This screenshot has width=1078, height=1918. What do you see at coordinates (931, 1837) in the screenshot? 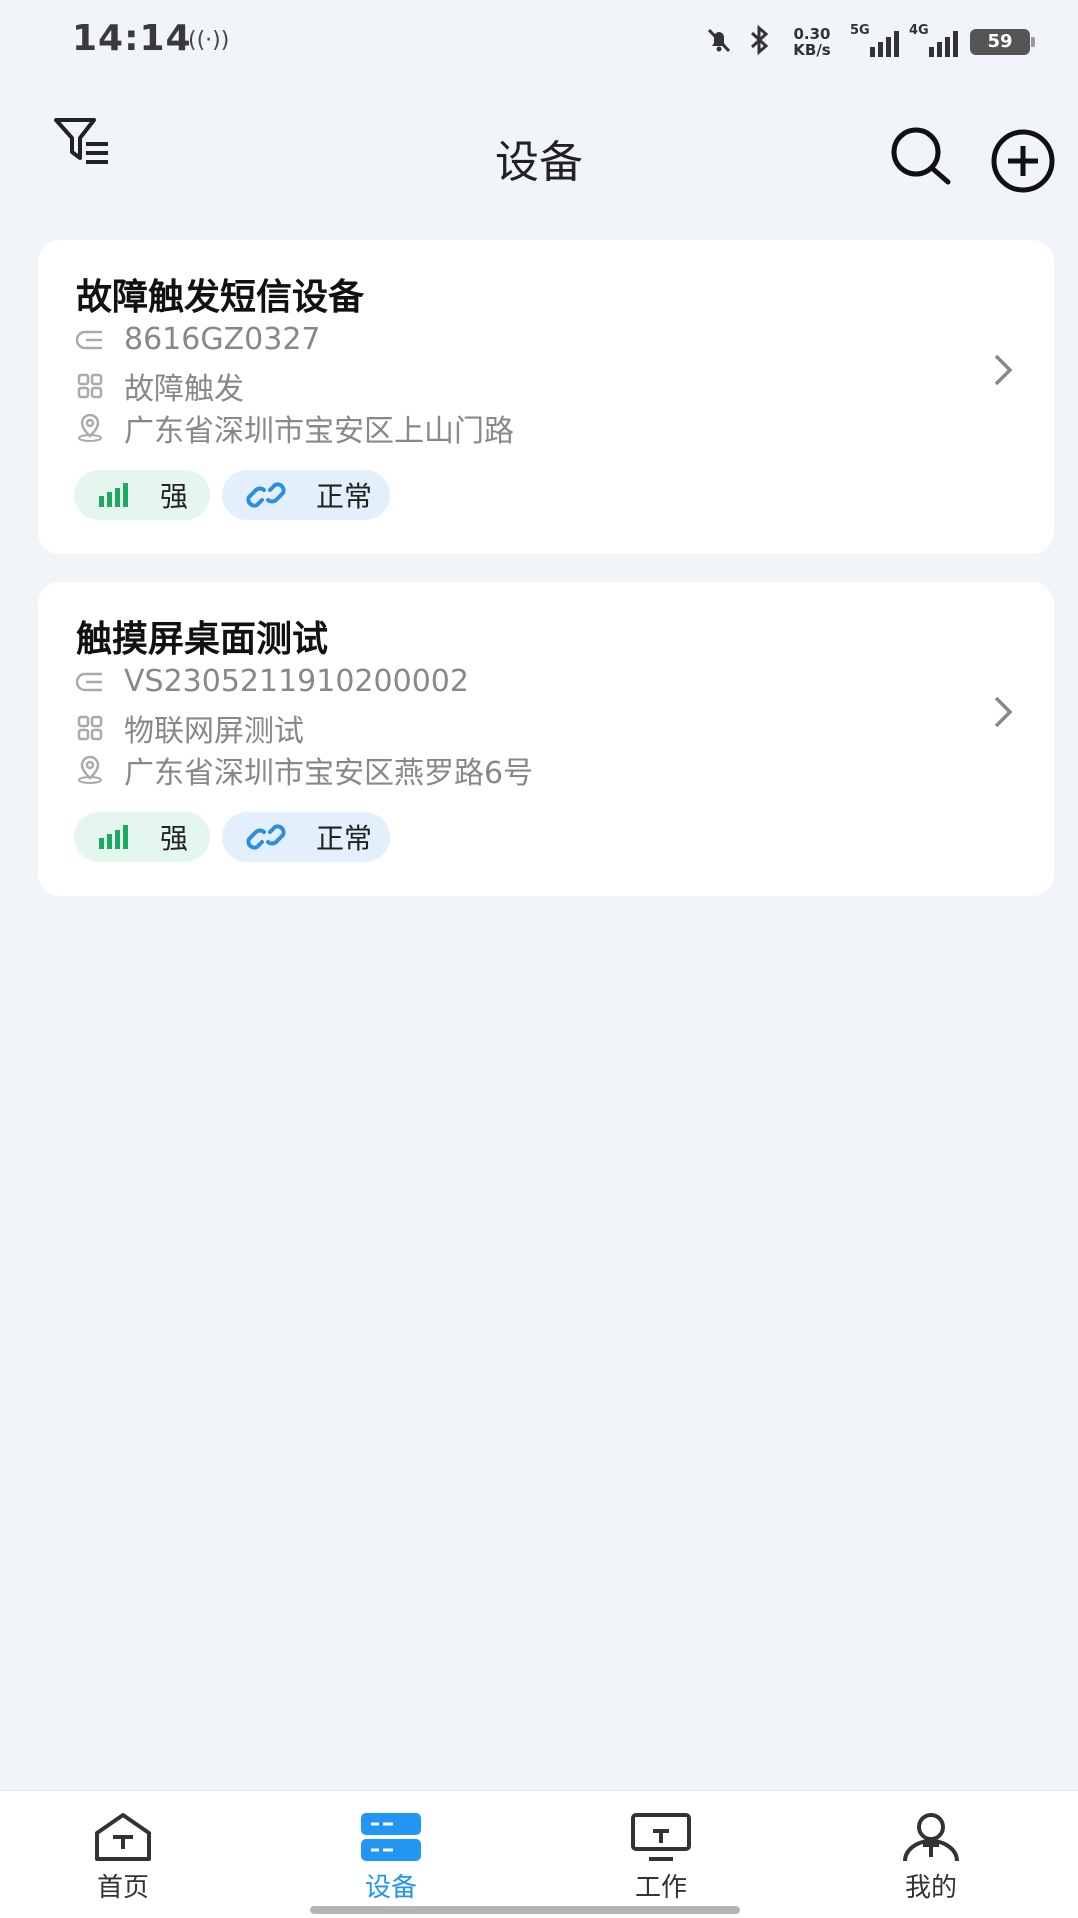
I see `user-icon` at bounding box center [931, 1837].